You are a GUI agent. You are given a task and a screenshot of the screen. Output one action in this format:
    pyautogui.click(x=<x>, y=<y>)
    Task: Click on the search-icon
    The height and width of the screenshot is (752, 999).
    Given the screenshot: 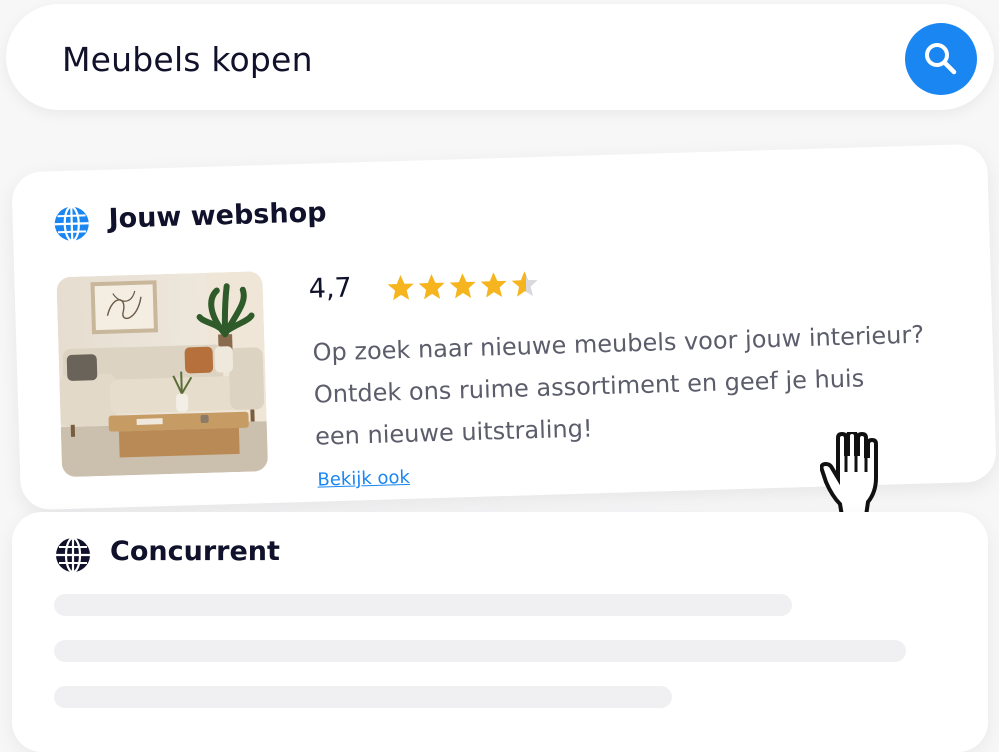 What is the action you would take?
    pyautogui.click(x=941, y=59)
    